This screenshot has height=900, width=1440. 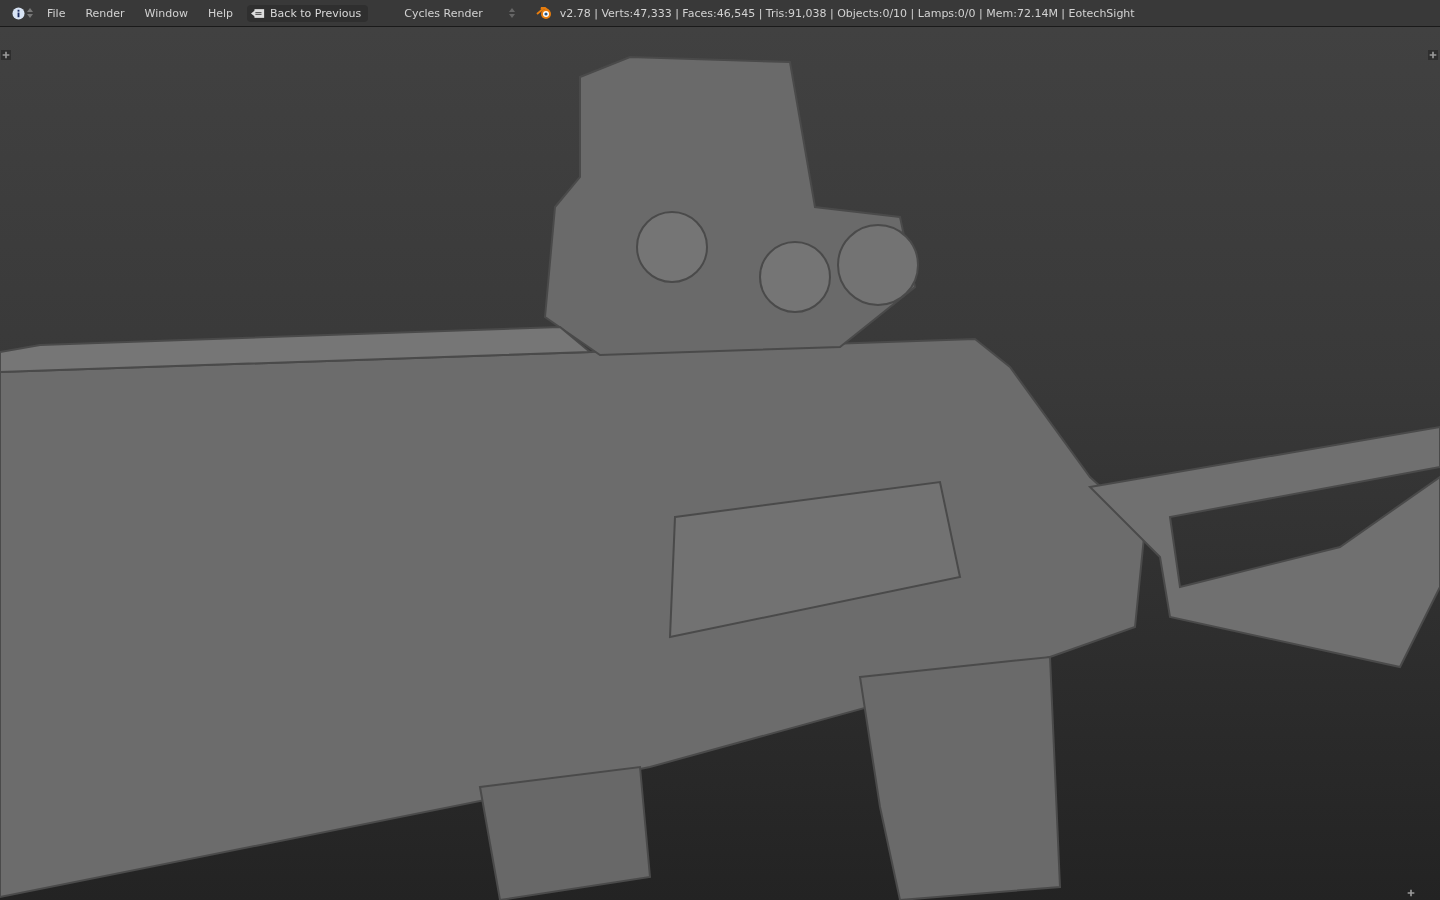 I want to click on menu-item: File, so click(x=56, y=13).